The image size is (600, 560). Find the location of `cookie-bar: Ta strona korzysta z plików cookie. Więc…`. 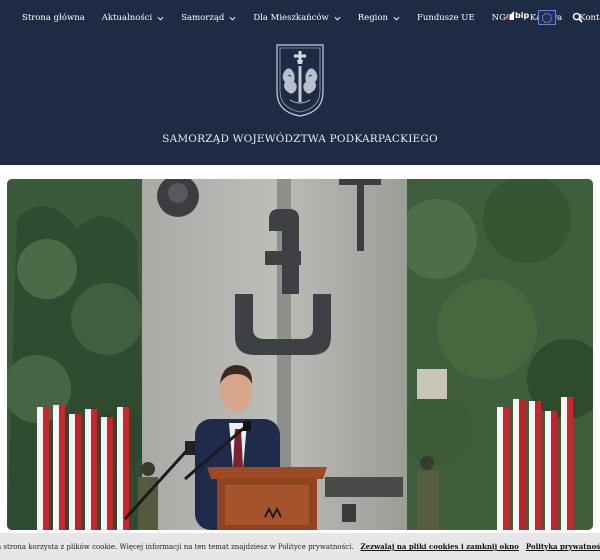

cookie-bar: Ta strona korzysta z plików cookie. Więc… is located at coordinates (300, 546).